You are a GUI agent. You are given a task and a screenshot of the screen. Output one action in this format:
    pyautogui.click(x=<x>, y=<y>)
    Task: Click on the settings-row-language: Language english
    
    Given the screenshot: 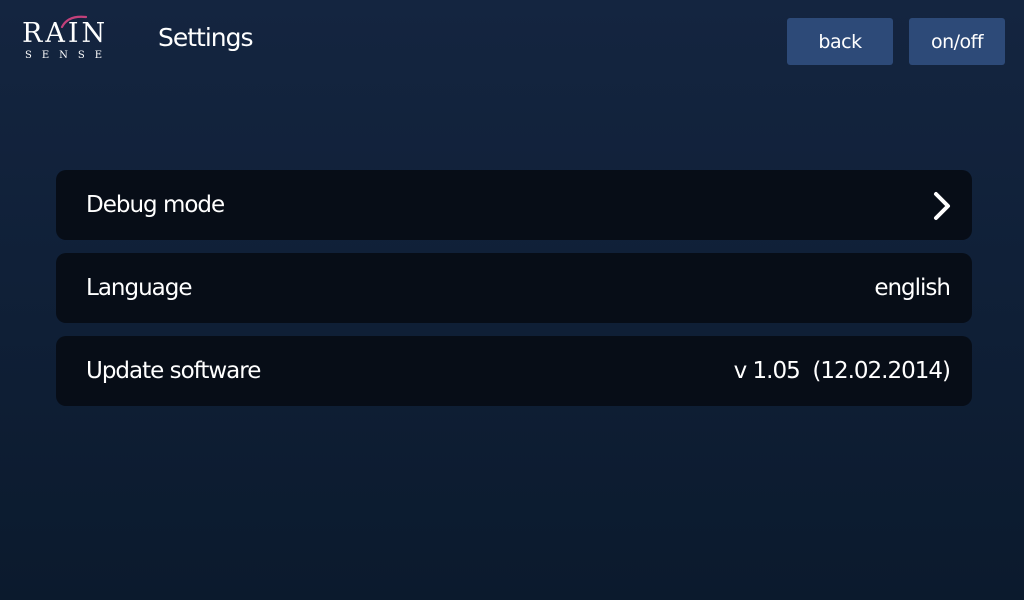 What is the action you would take?
    pyautogui.click(x=514, y=288)
    